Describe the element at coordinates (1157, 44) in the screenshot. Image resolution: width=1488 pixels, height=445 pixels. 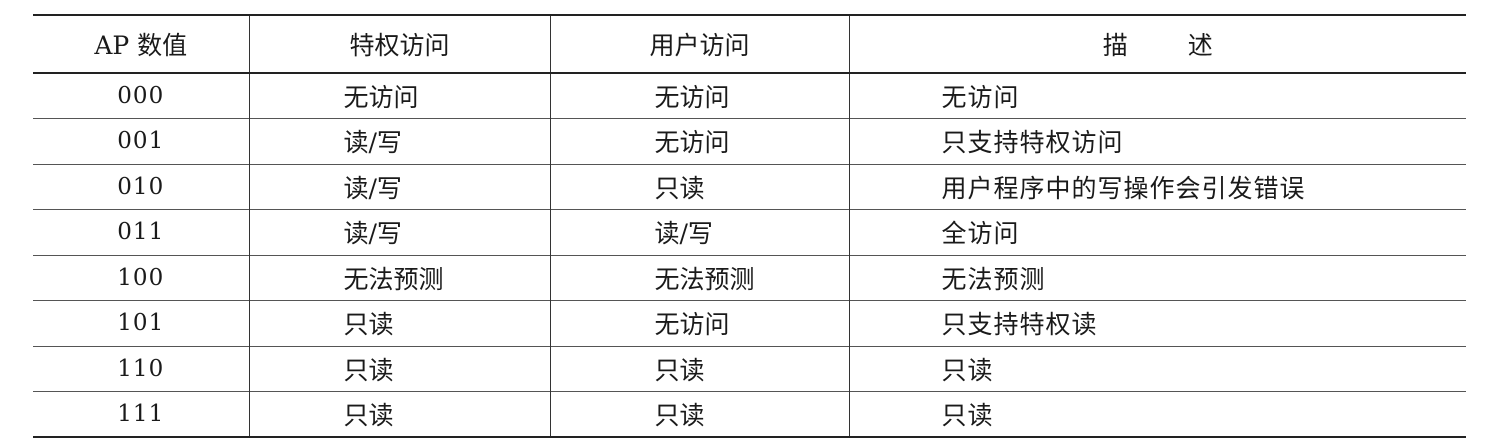
I see `header-description: 描述` at that location.